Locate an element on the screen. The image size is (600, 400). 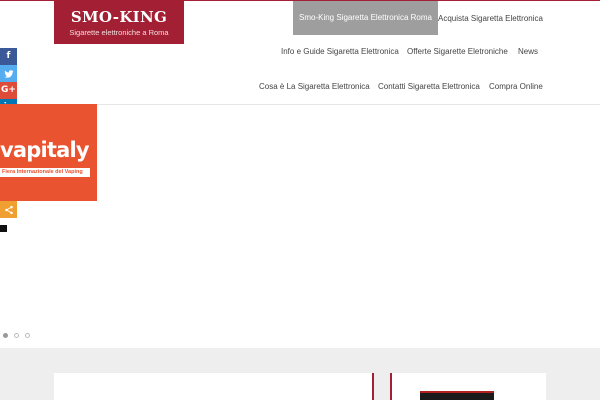
nav-item-contatti: Contatti Sigaretta Elettronica is located at coordinates (429, 87).